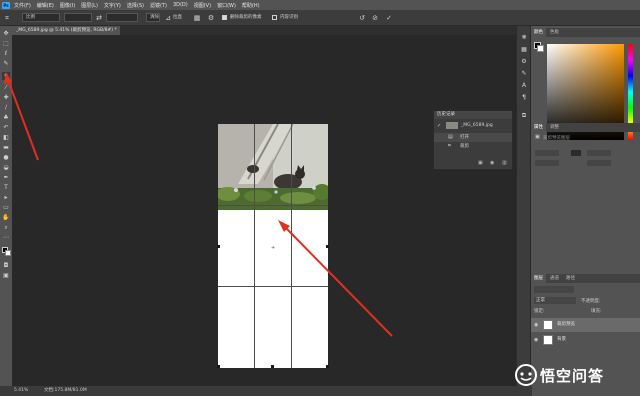 The width and height of the screenshot is (640, 396). I want to click on color-panel-icon: ❋, so click(524, 38).